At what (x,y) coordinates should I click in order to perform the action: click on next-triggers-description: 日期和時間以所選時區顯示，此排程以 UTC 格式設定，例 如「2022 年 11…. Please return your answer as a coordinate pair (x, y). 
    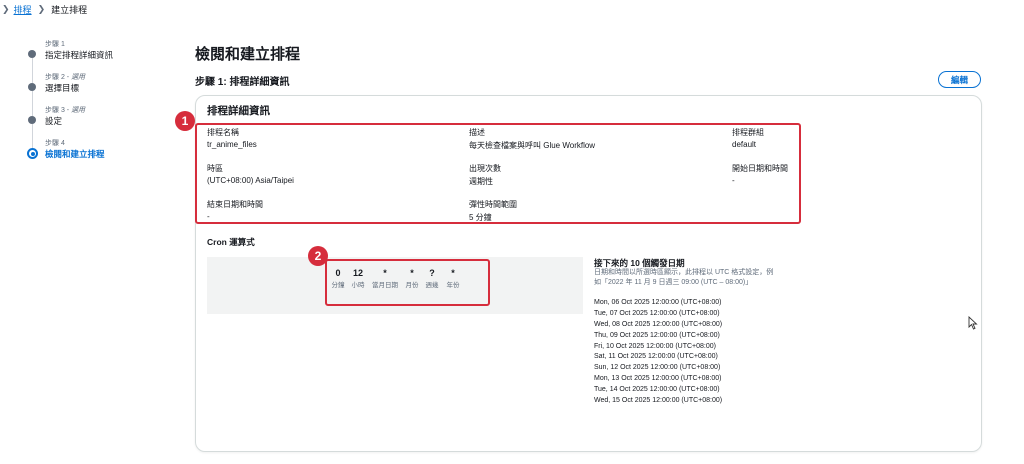
    Looking at the image, I should click on (684, 277).